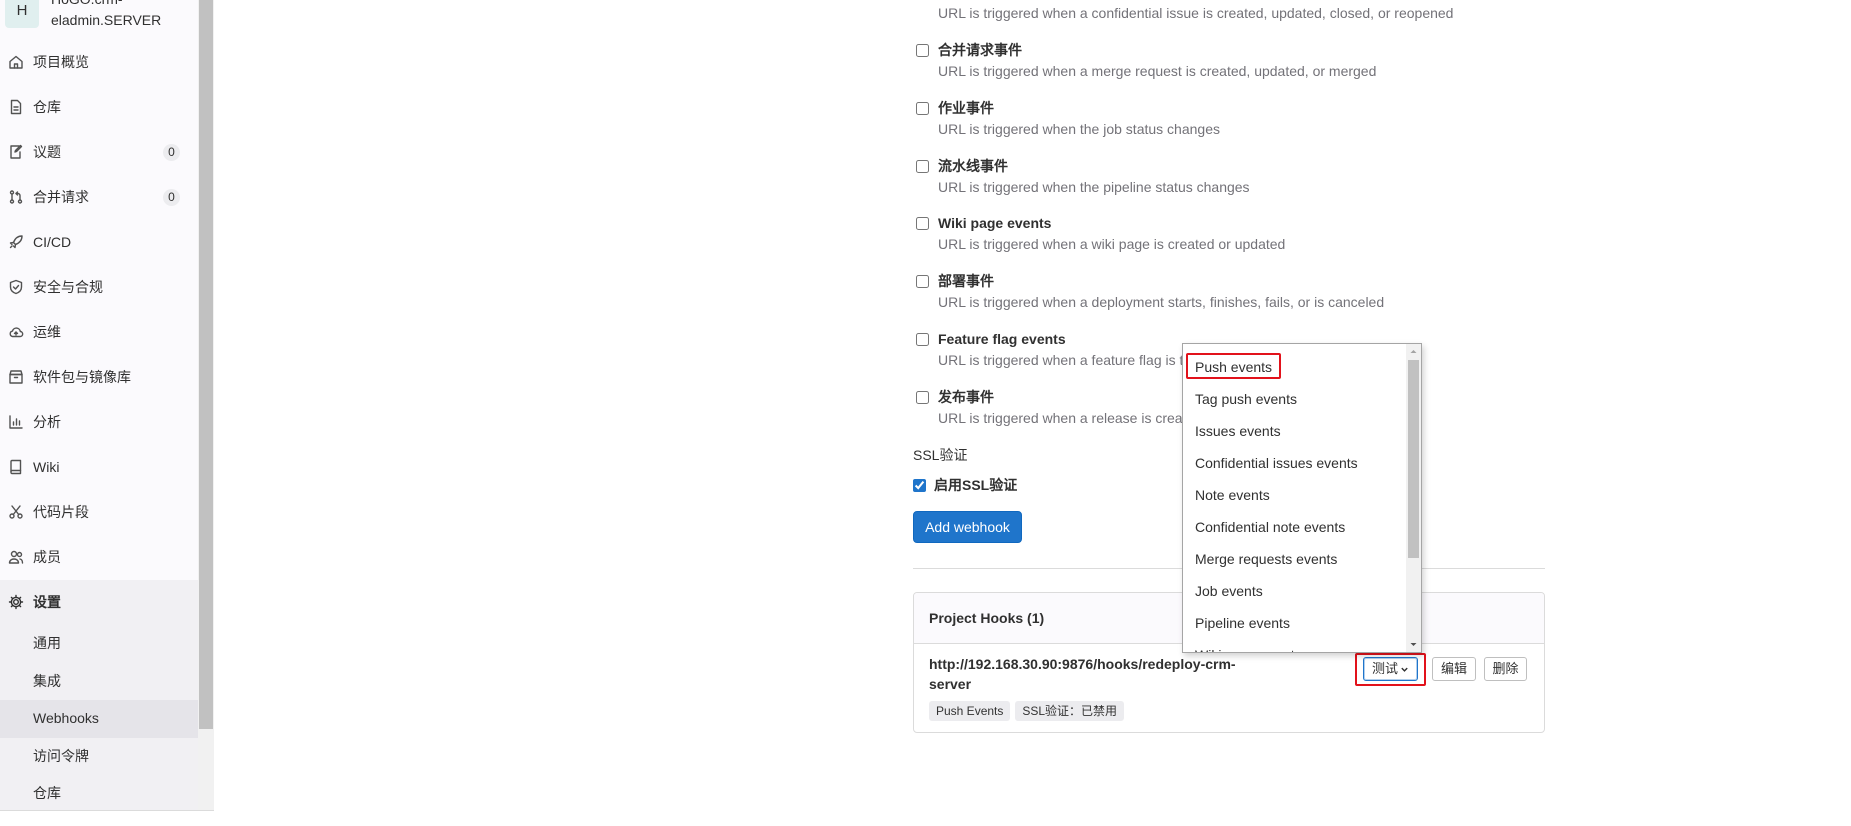 This screenshot has width=1851, height=826. Describe the element at coordinates (82, 377) in the screenshot. I see `sidebar-item-label: 软件包与镜像库` at that location.